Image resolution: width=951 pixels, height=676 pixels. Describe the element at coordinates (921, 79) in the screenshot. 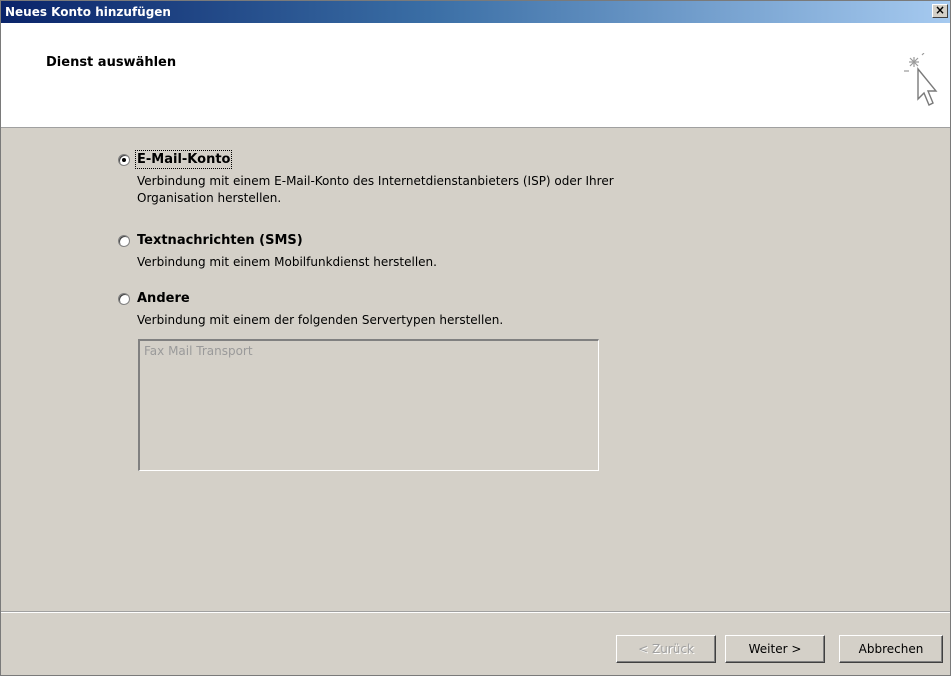

I see `wizard-sparkle-cursor-icon` at that location.